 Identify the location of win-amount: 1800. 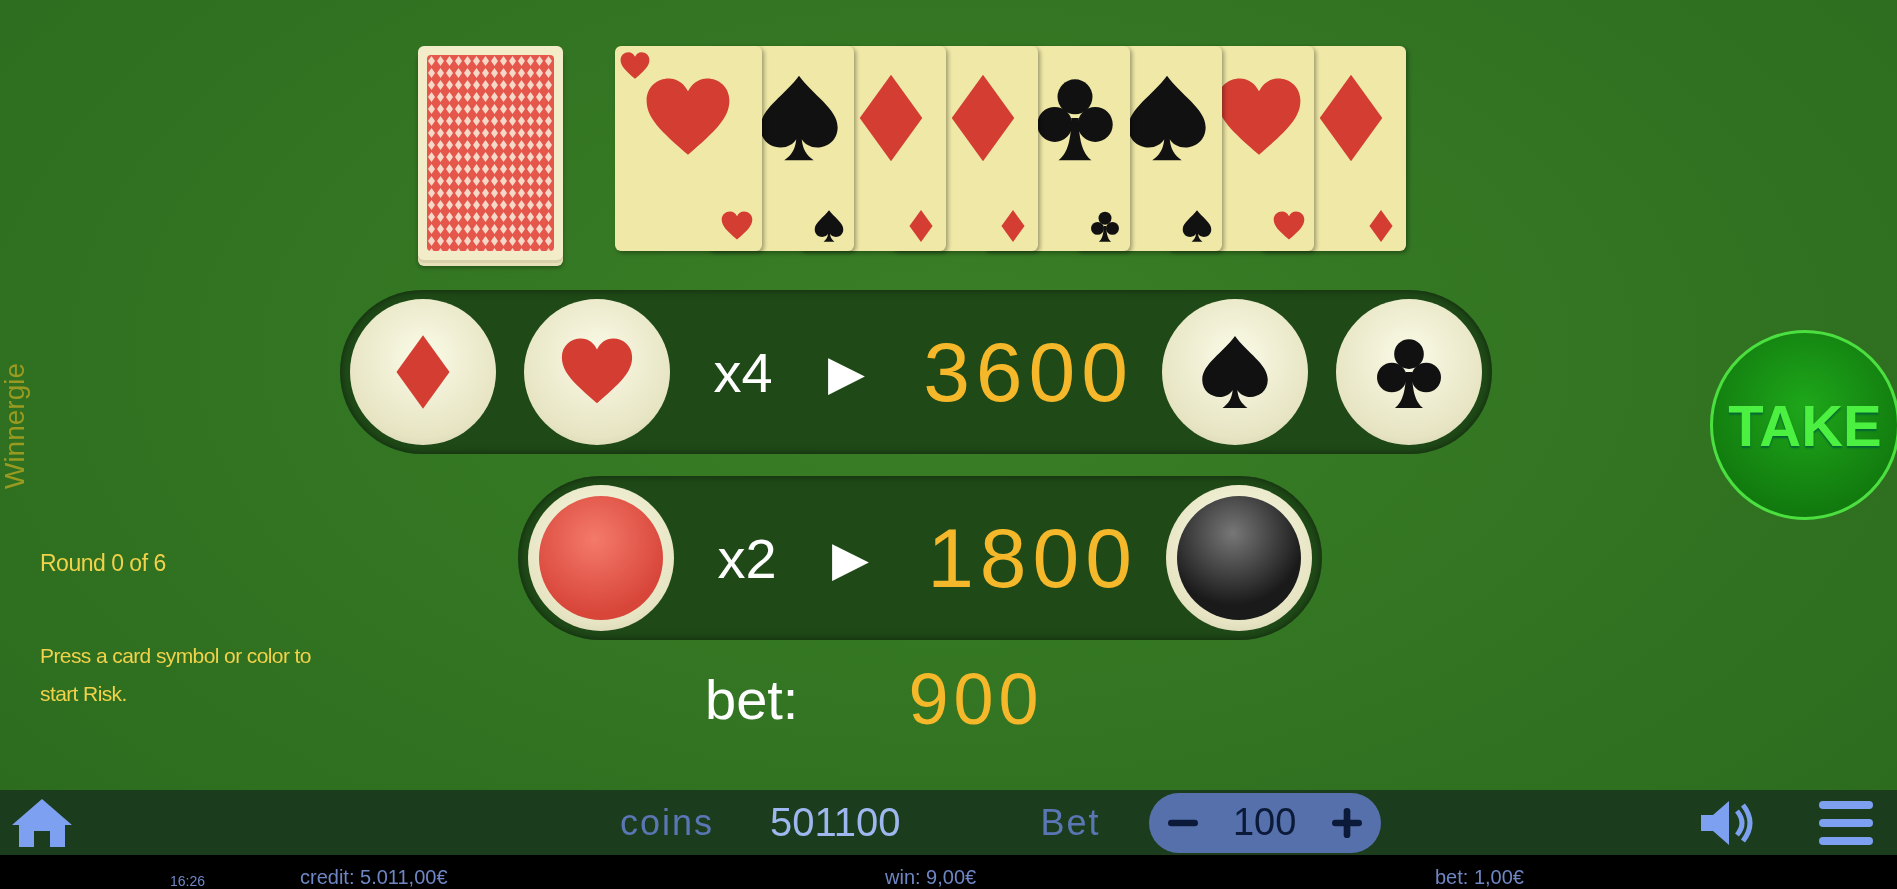
(1032, 558).